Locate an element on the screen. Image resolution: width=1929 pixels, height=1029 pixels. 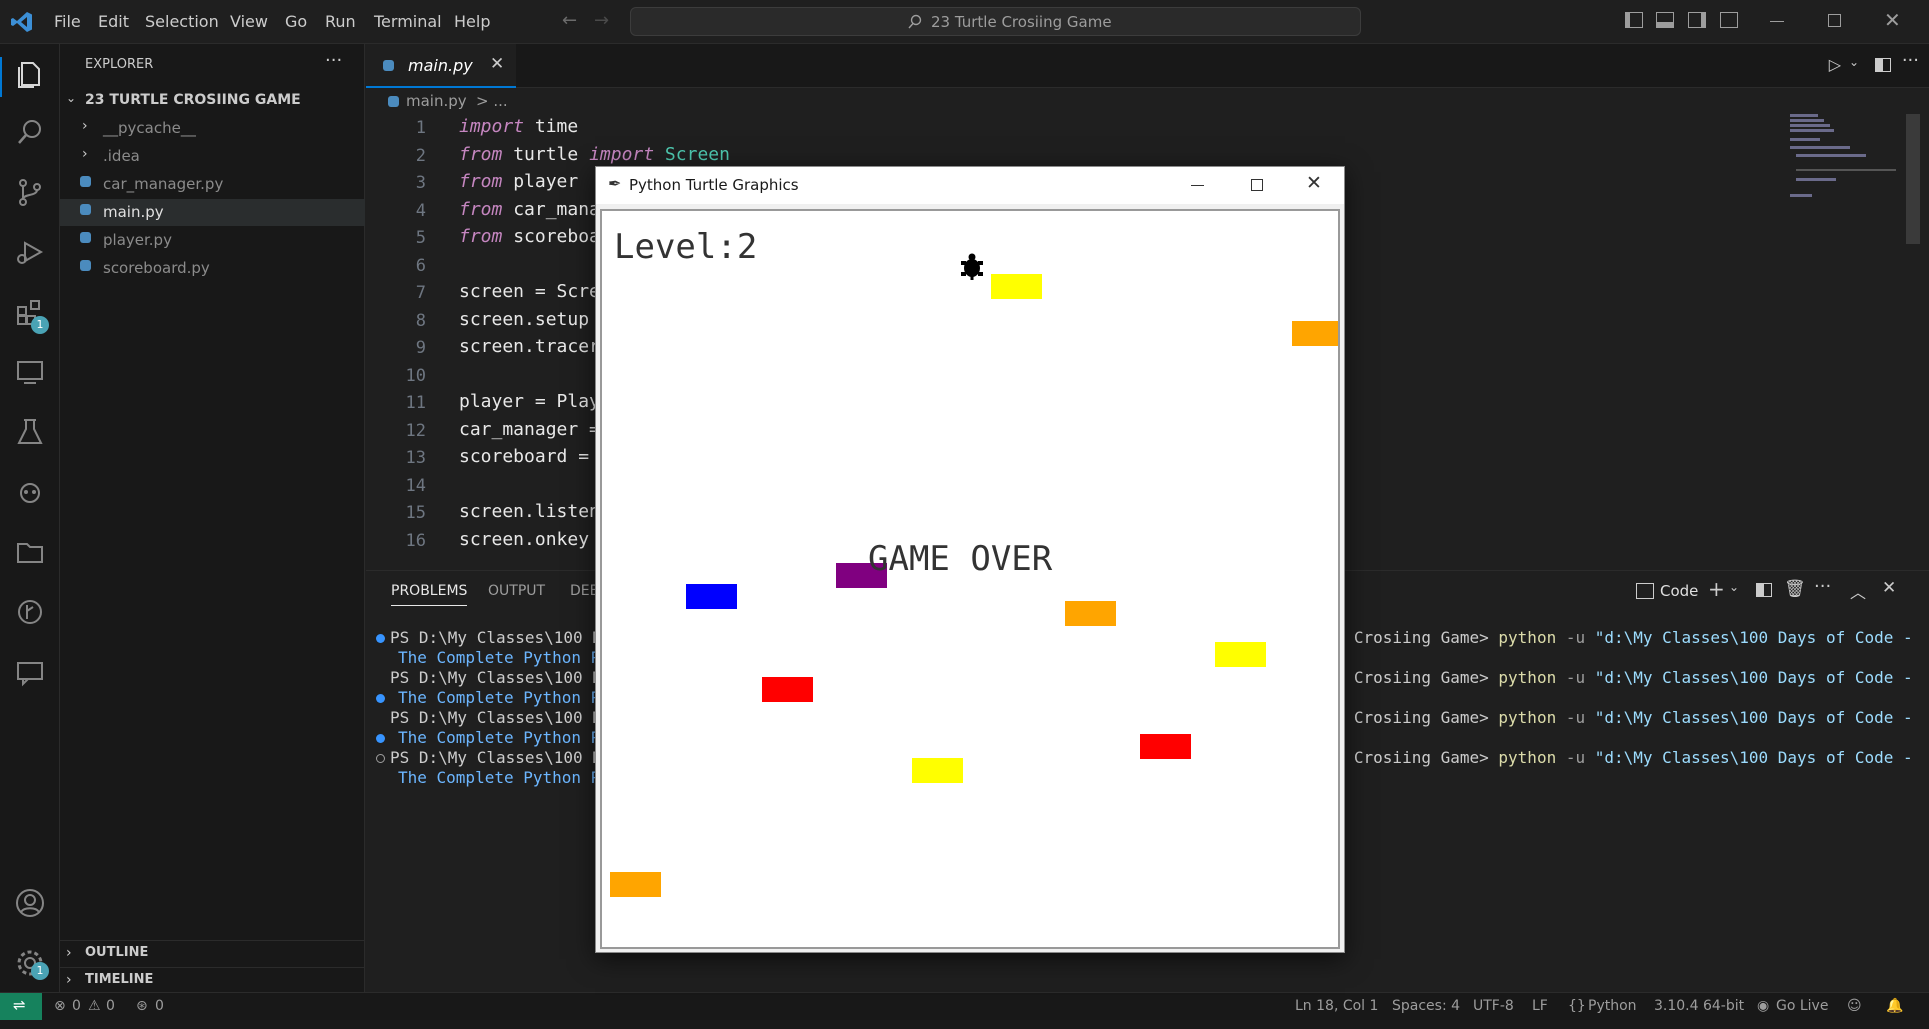
menu-terminal: Terminal is located at coordinates (408, 21).